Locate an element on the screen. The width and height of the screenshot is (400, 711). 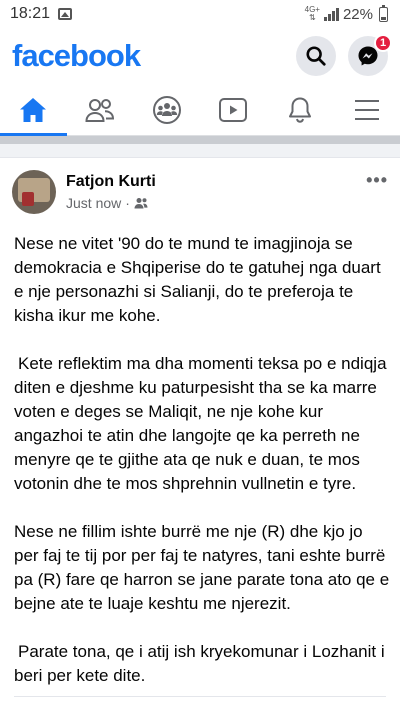
tab-menu is located at coordinates (366, 109).